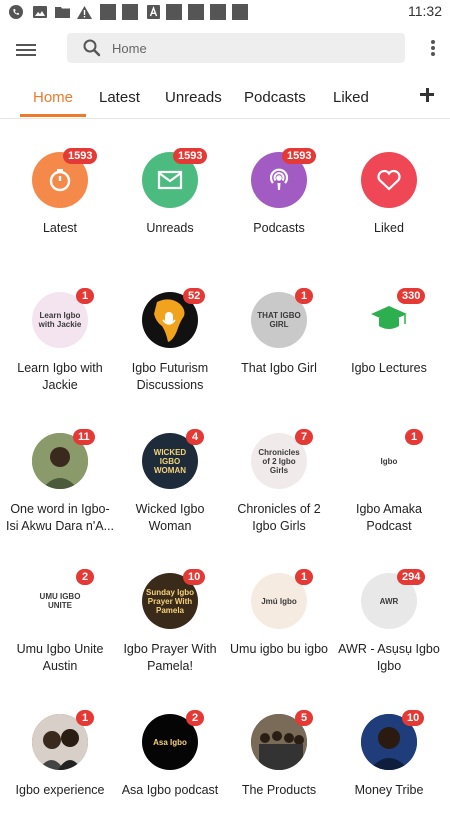 The image size is (450, 822). I want to click on feed-label: Podcasts, so click(279, 228).